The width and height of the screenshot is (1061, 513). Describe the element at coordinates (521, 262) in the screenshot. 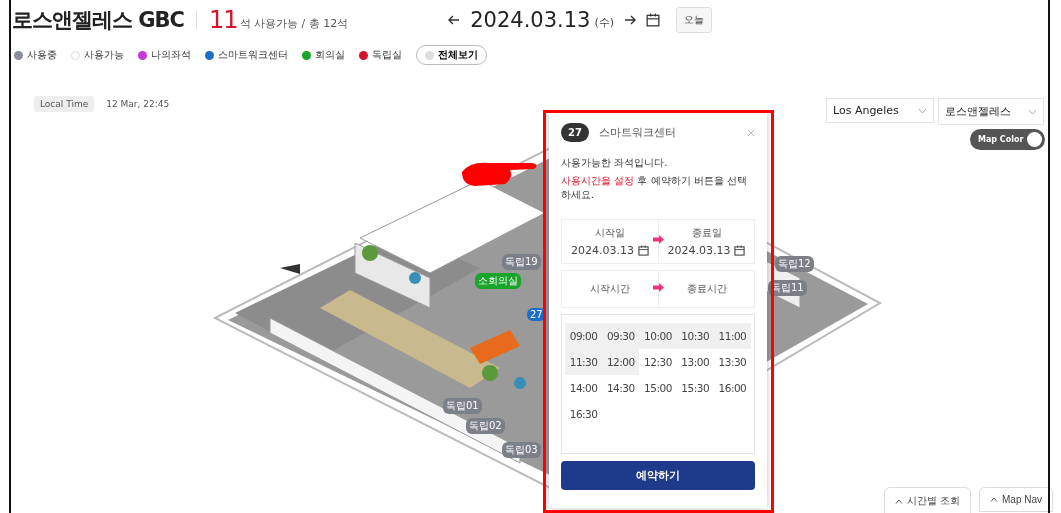

I see `map-label: 독립19` at that location.